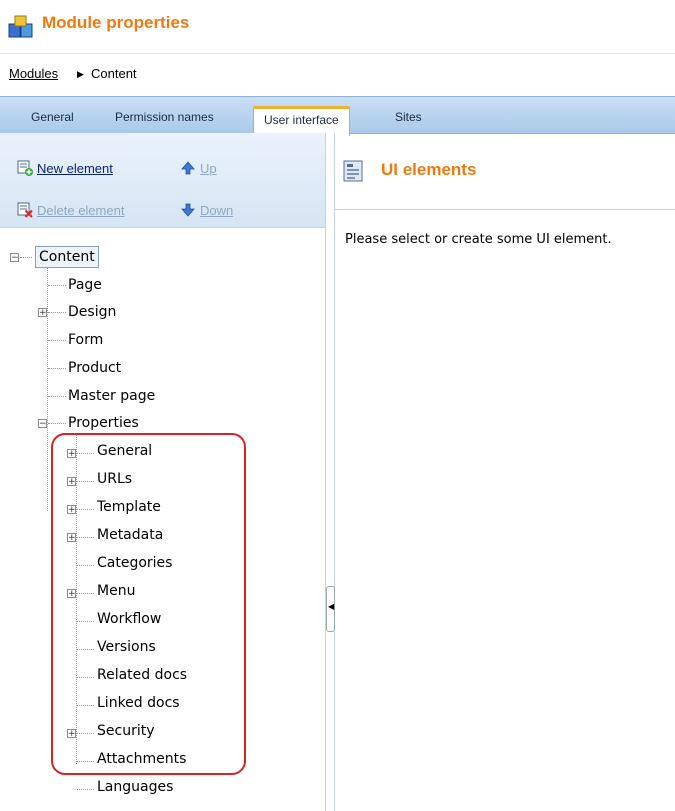 This screenshot has height=811, width=675. Describe the element at coordinates (20, 26) in the screenshot. I see `module-cubes-icon` at that location.